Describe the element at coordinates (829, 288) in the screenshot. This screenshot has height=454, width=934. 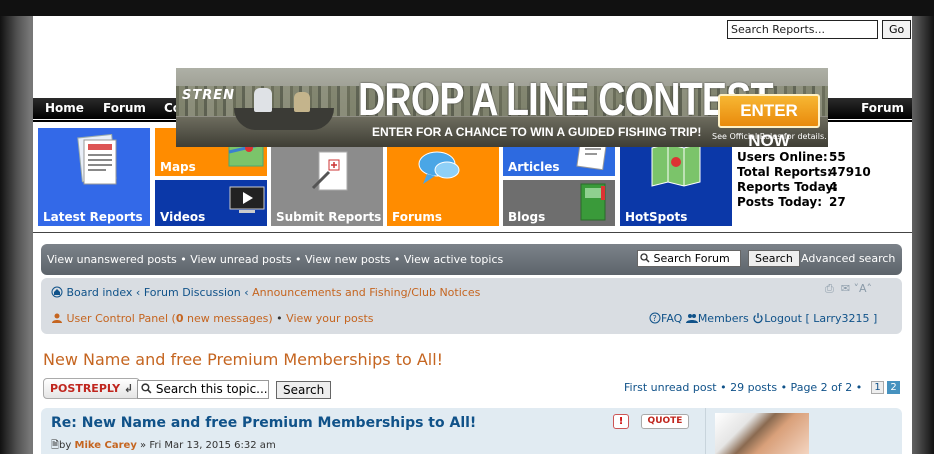
I see `print-icon: ⎙` at that location.